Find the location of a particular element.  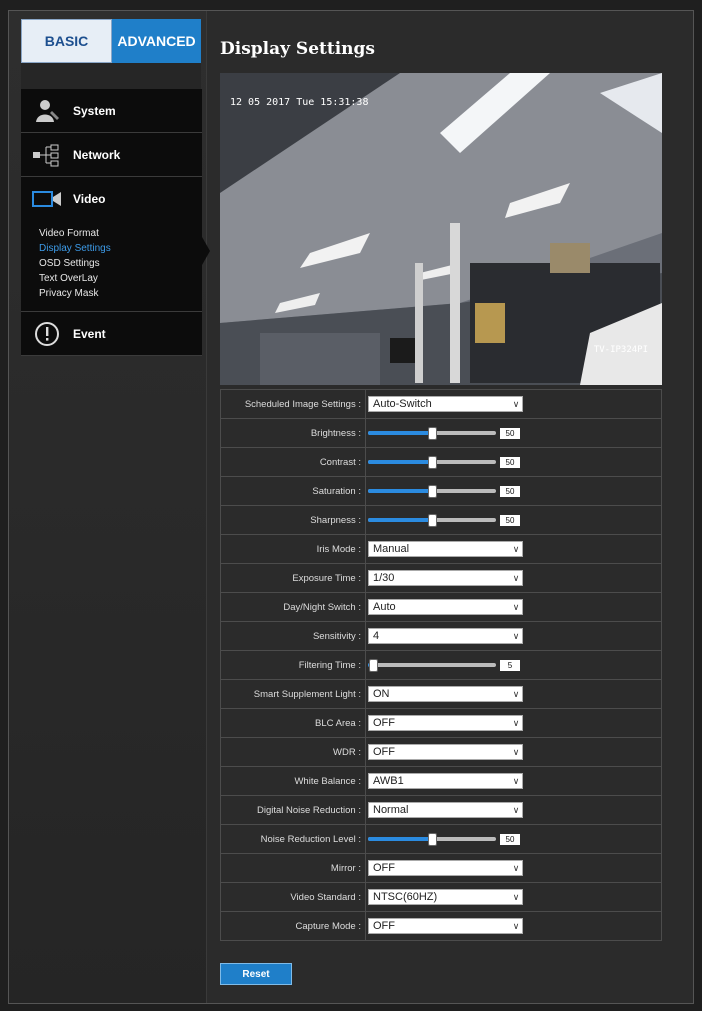

submenu-video-format: Video Format is located at coordinates (120, 233).